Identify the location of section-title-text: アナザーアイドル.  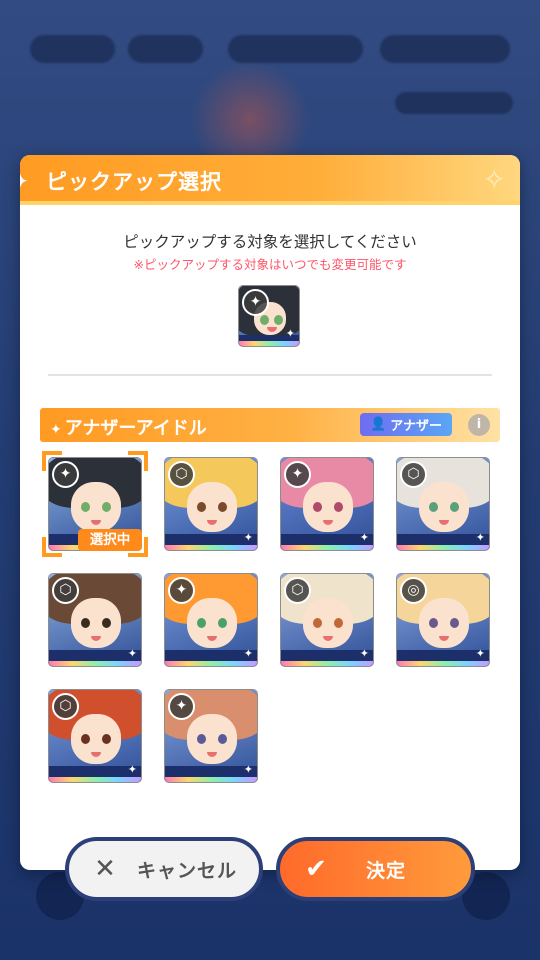
(135, 428).